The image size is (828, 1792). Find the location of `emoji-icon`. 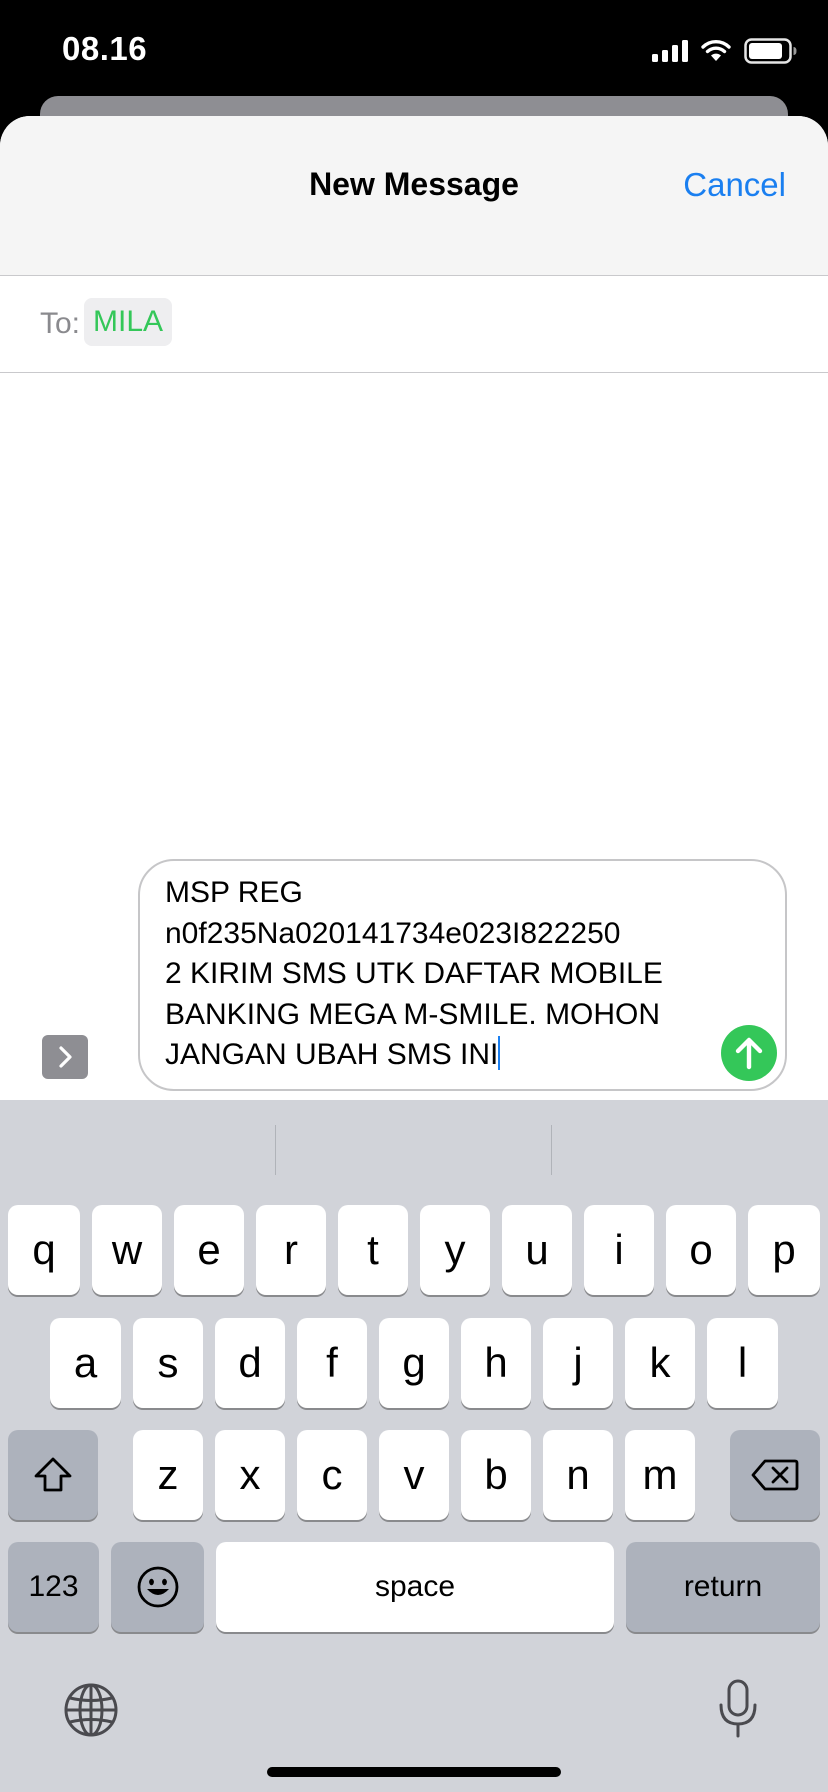

emoji-icon is located at coordinates (157, 1587).